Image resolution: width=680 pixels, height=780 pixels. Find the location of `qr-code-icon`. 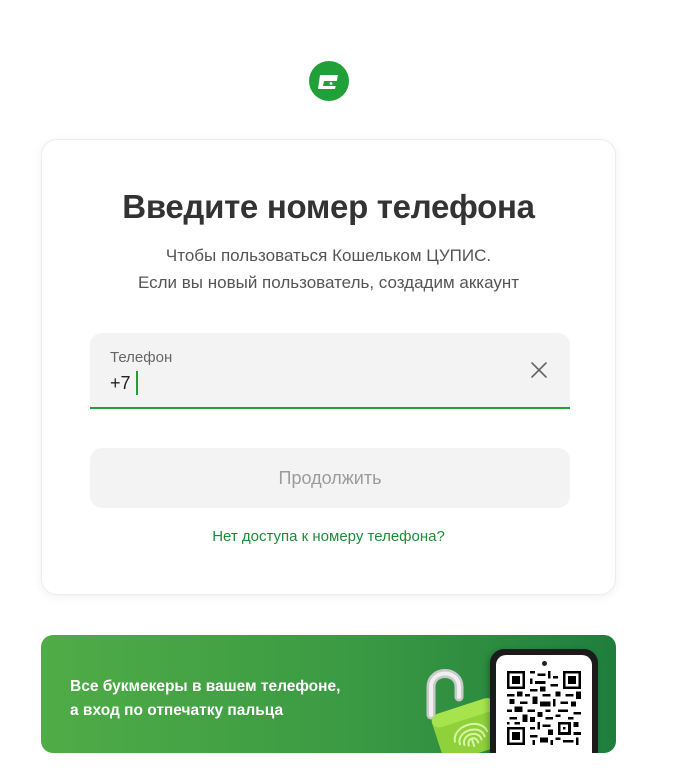

qr-code-icon is located at coordinates (544, 708).